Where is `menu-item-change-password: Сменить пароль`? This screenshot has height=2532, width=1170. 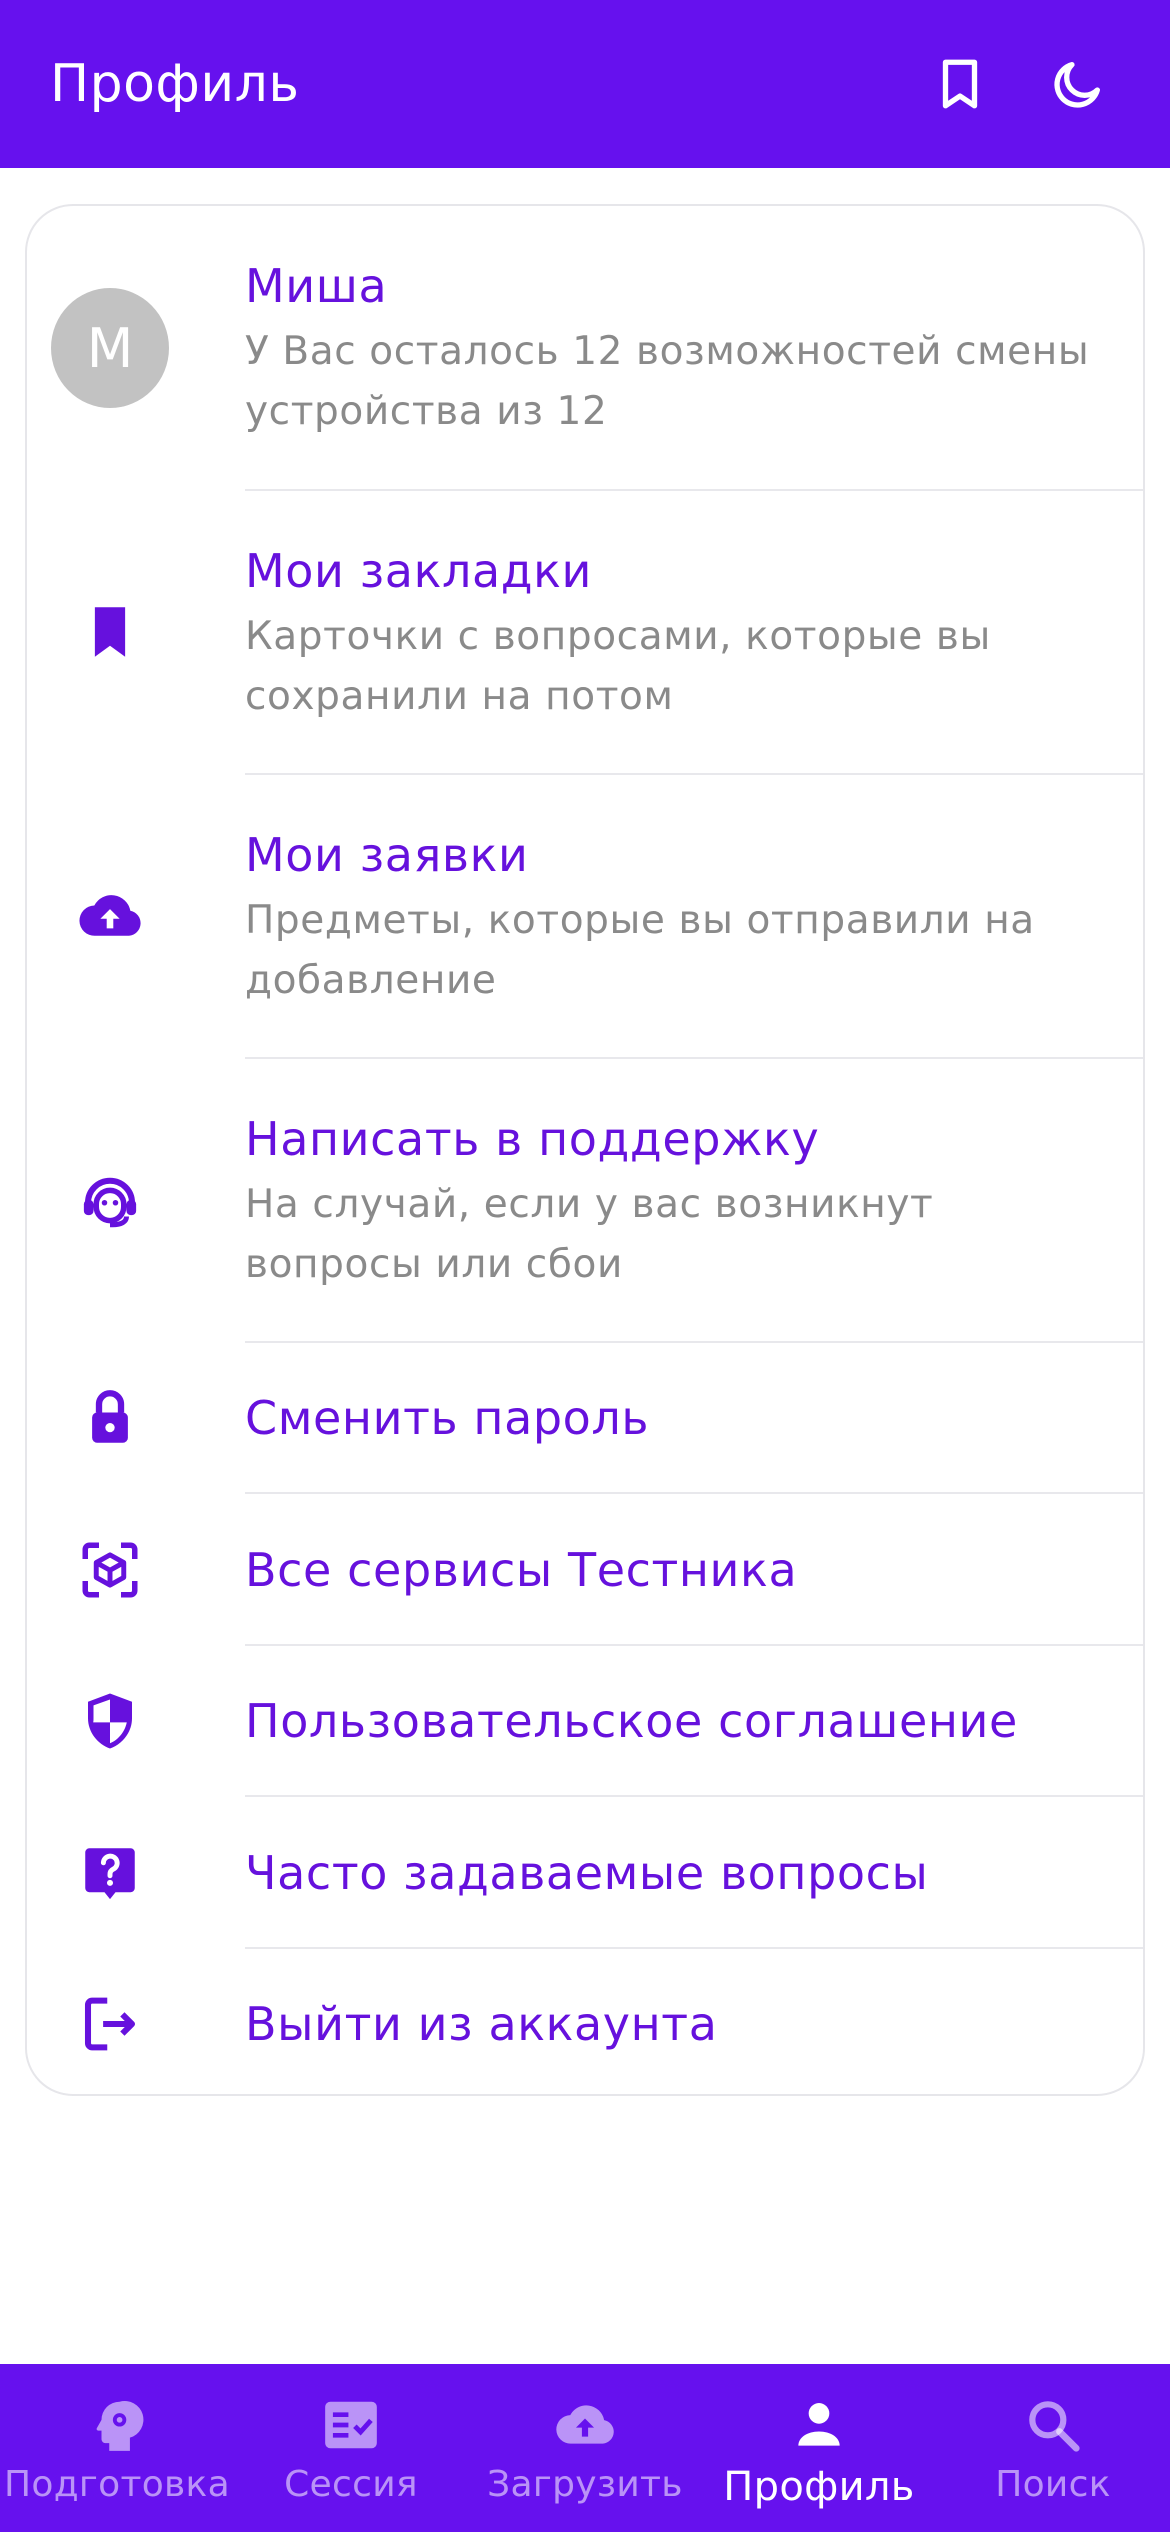 menu-item-change-password: Сменить пароль is located at coordinates (585, 1418).